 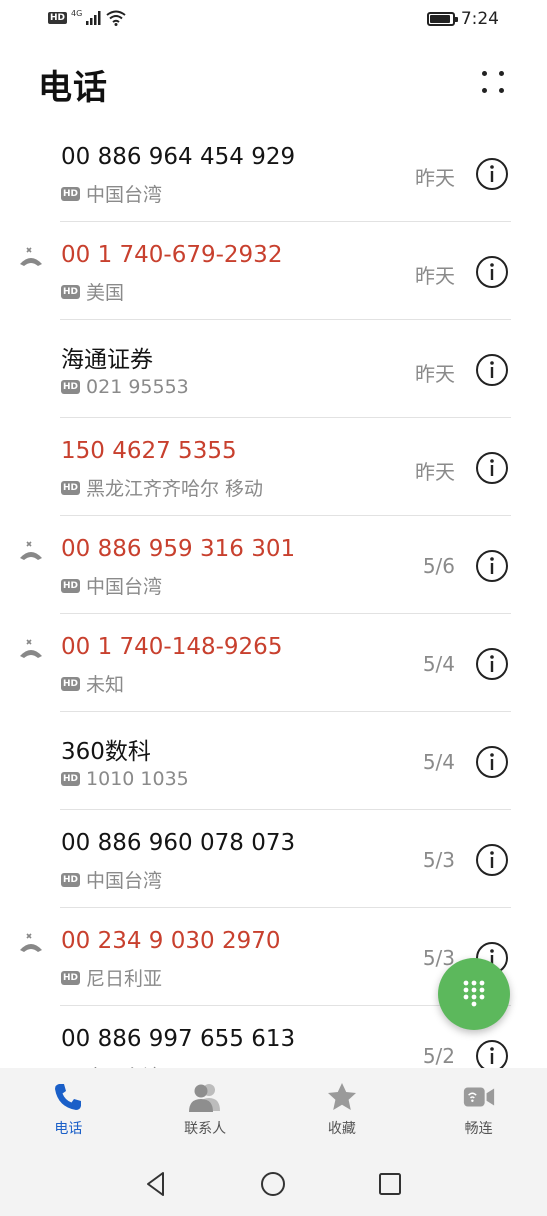 I want to click on call-subtitle: HD 尼日利亚, so click(x=111, y=977).